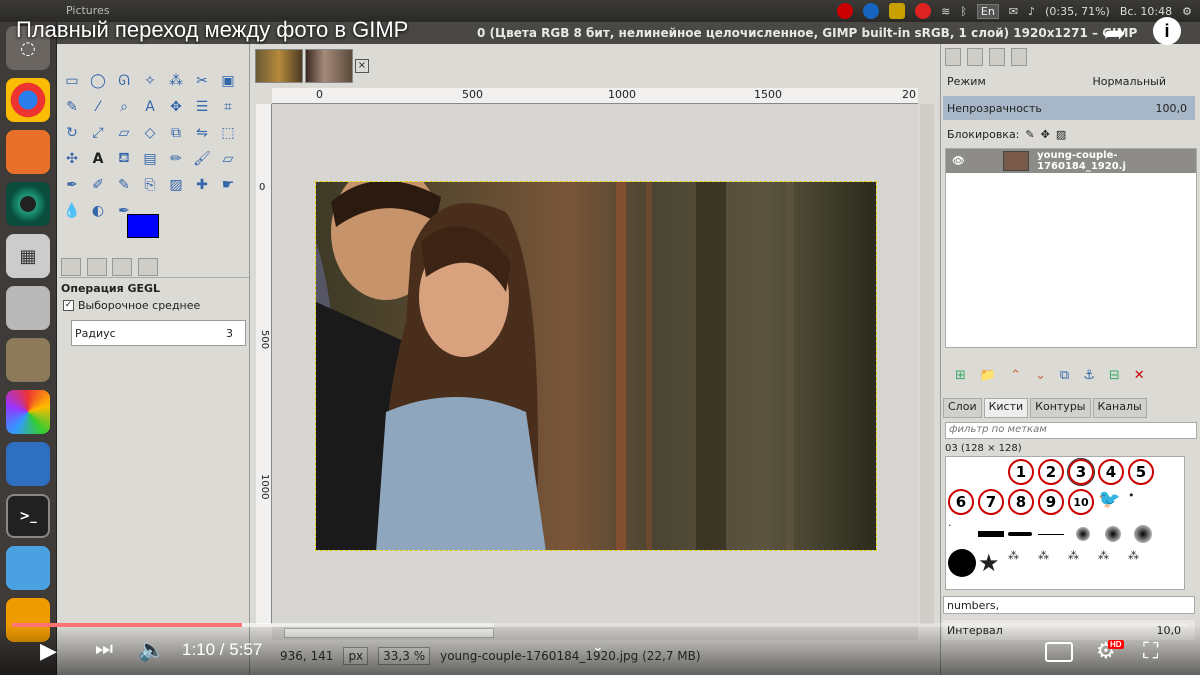  Describe the element at coordinates (98, 159) in the screenshot. I see `text-icon: A` at that location.